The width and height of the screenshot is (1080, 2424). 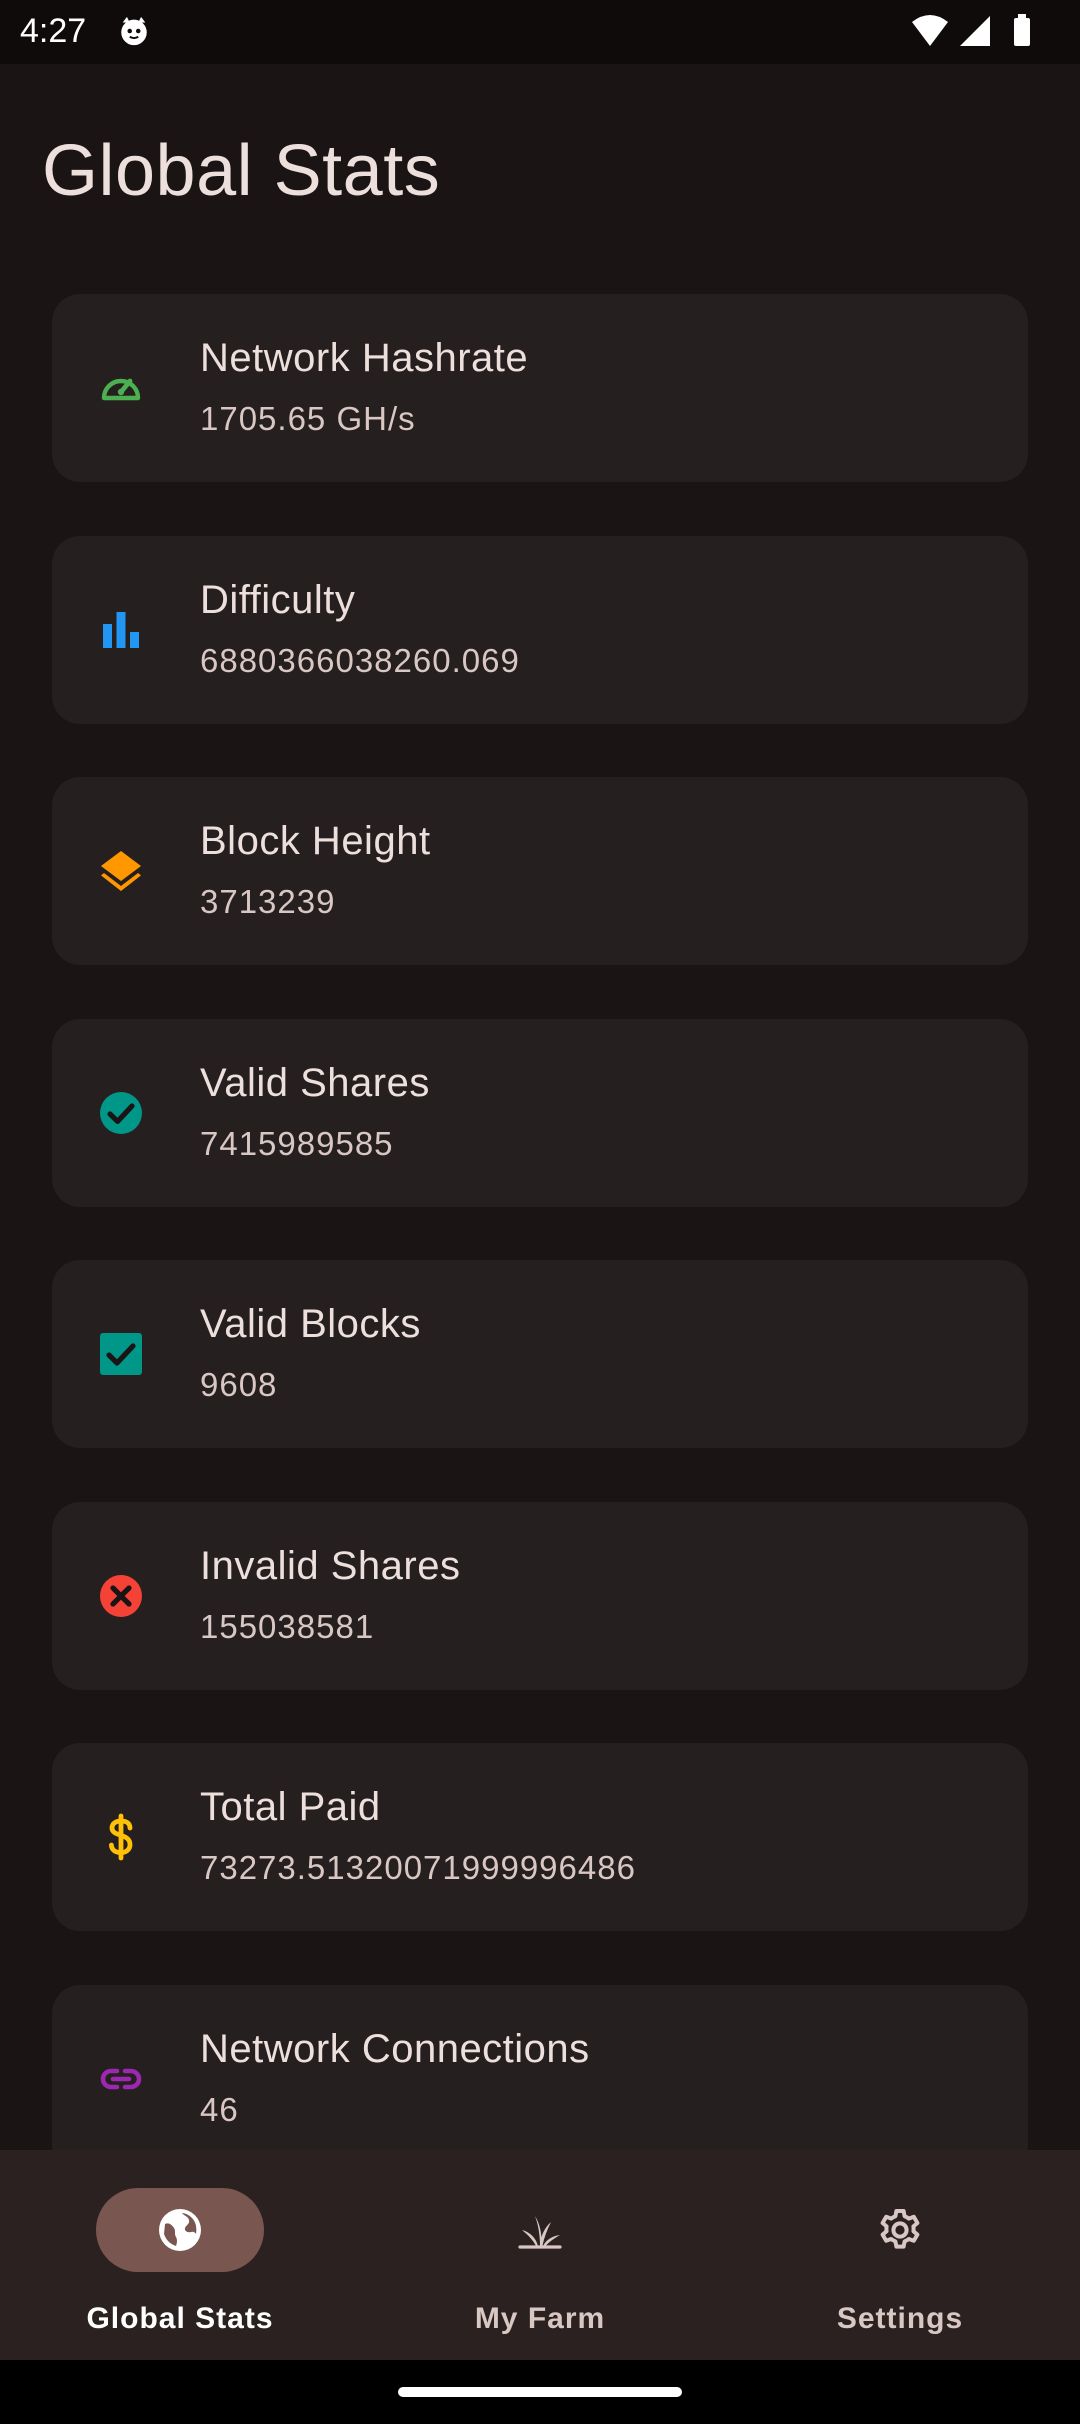 What do you see at coordinates (395, 2049) in the screenshot?
I see `stat-title: Network Connections` at bounding box center [395, 2049].